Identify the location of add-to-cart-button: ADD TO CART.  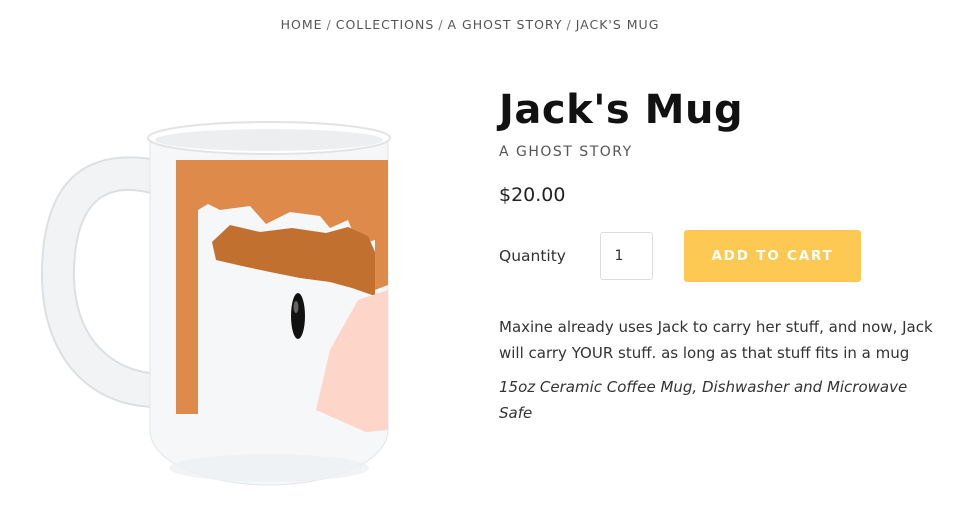
(772, 256).